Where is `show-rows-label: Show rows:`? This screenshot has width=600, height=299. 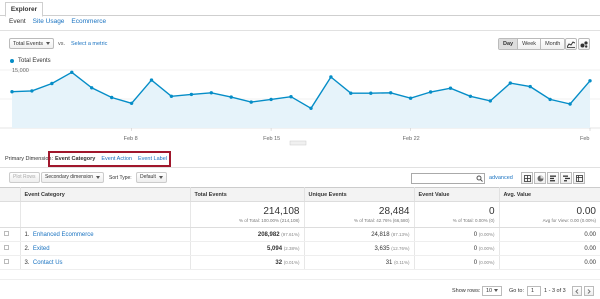
show-rows-label: Show rows: is located at coordinates (466, 291).